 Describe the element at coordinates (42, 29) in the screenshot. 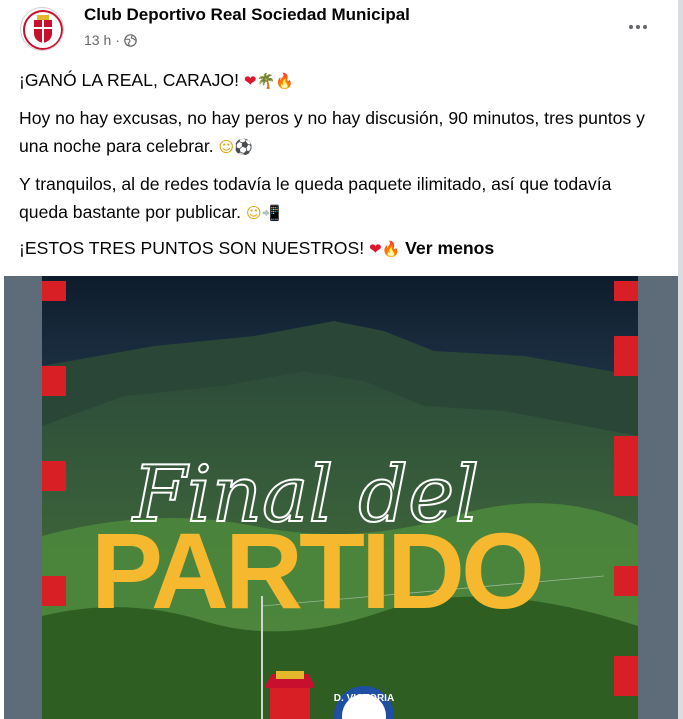

I see `page-avatar` at that location.